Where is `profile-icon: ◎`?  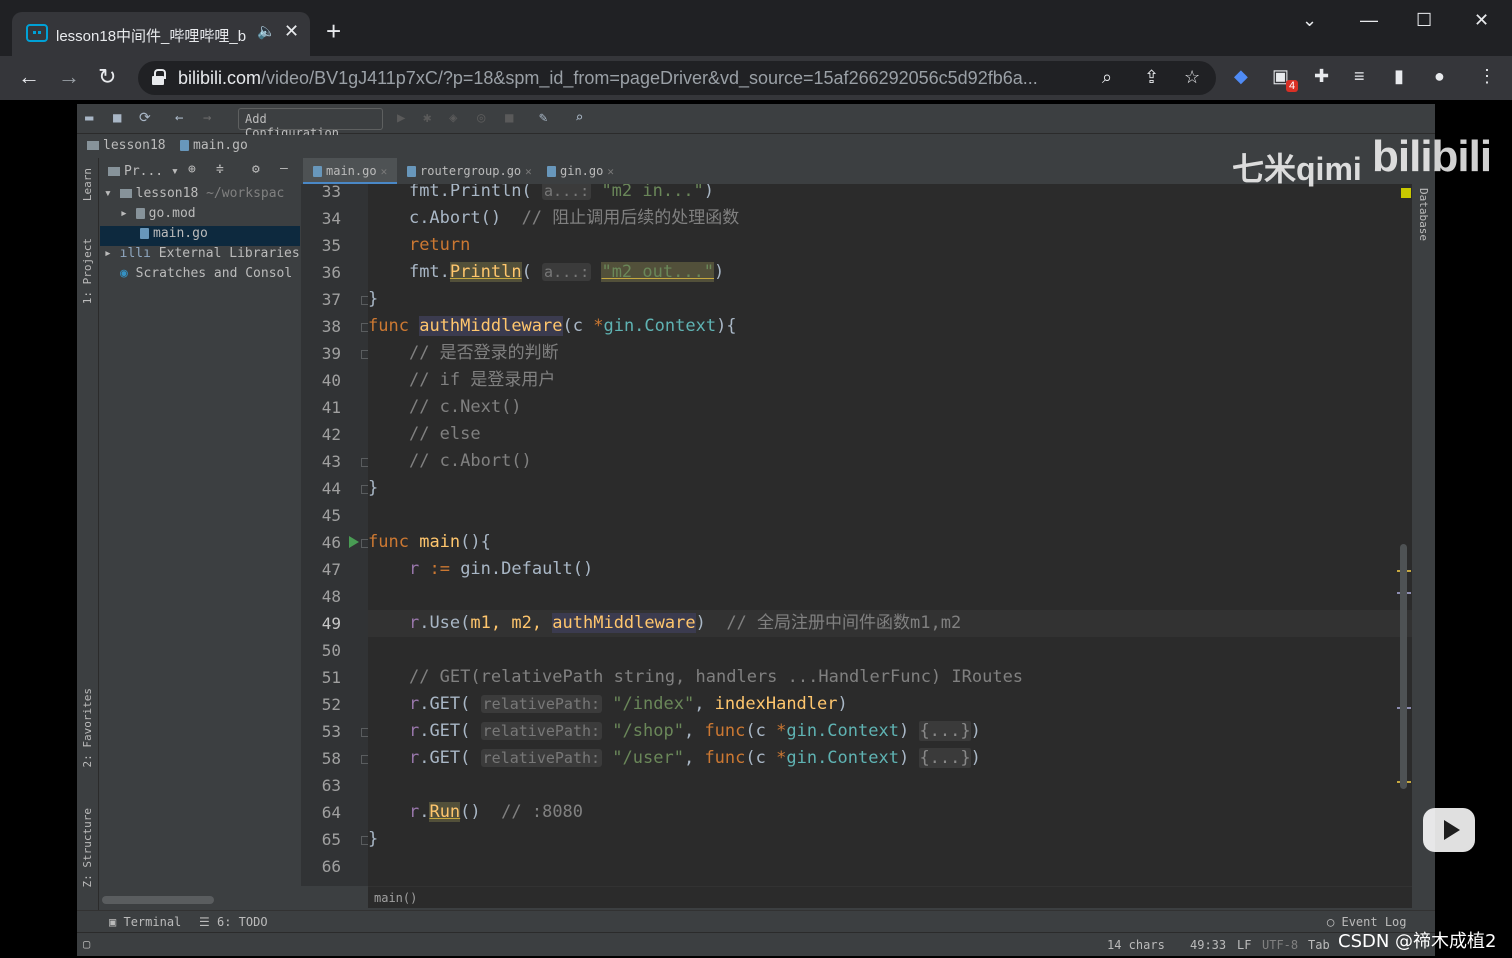 profile-icon: ◎ is located at coordinates (481, 118).